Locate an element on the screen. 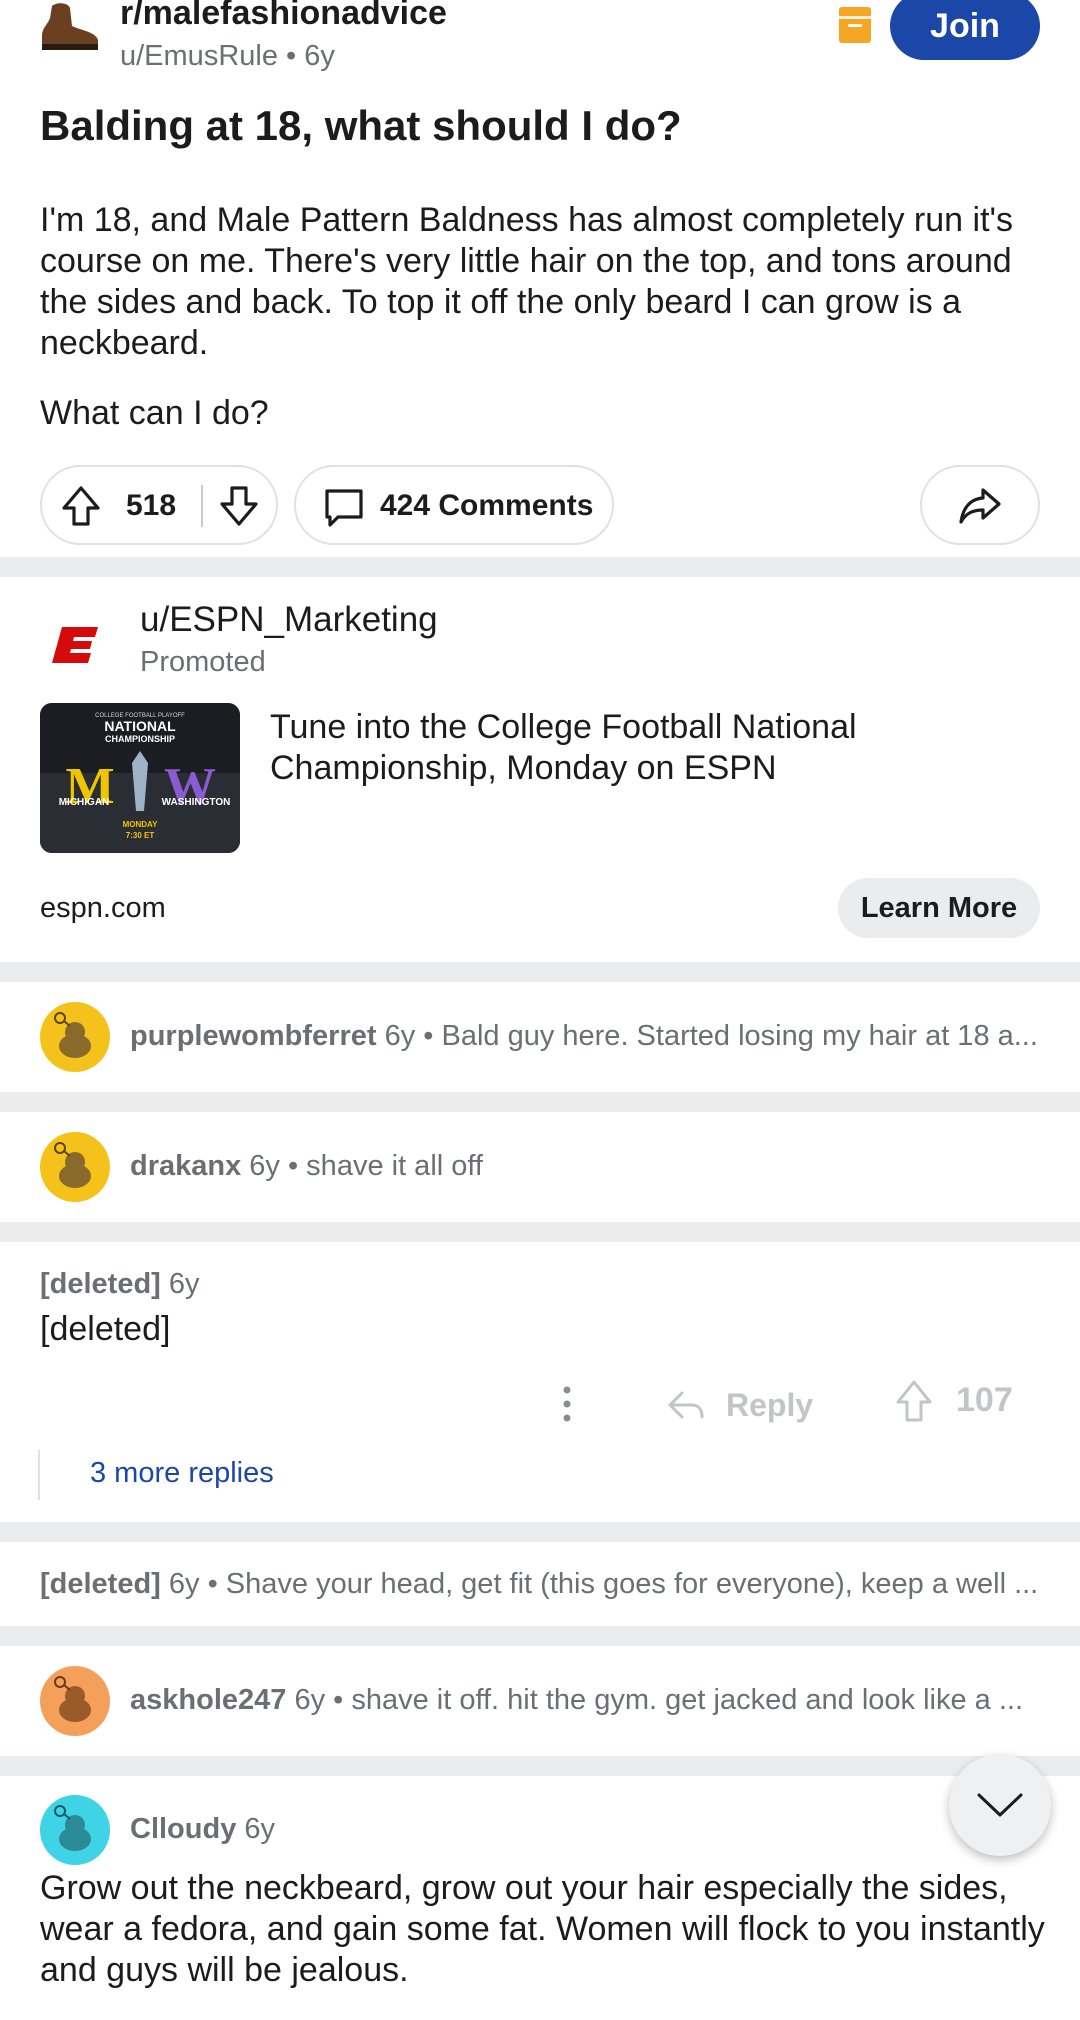 This screenshot has width=1080, height=2020. reply-button: Reply is located at coordinates (739, 1405).